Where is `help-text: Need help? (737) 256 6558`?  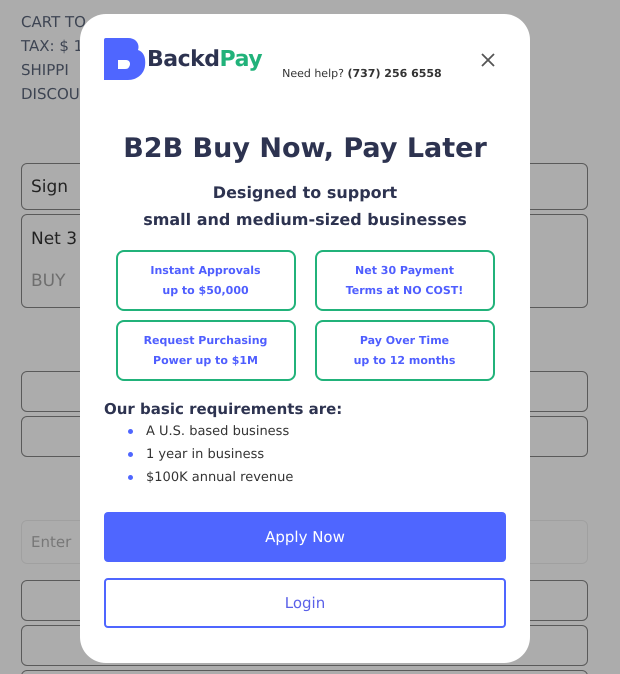 help-text: Need help? (737) 256 6558 is located at coordinates (362, 73).